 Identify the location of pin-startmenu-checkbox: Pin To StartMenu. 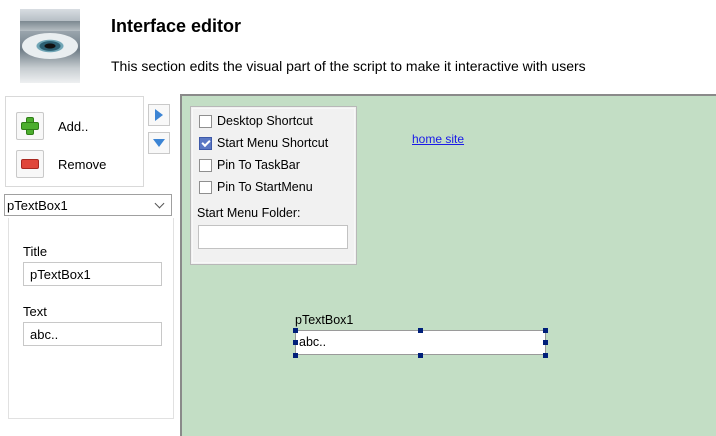
(256, 187).